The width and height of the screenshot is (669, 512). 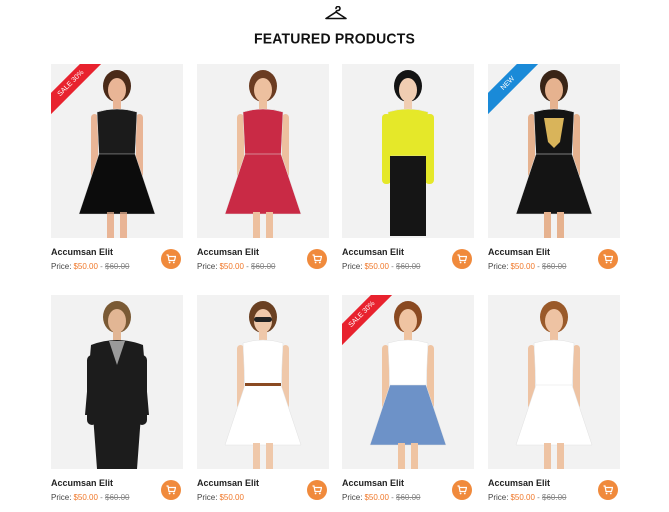 I want to click on price-row: Price: $50.00, so click(x=220, y=497).